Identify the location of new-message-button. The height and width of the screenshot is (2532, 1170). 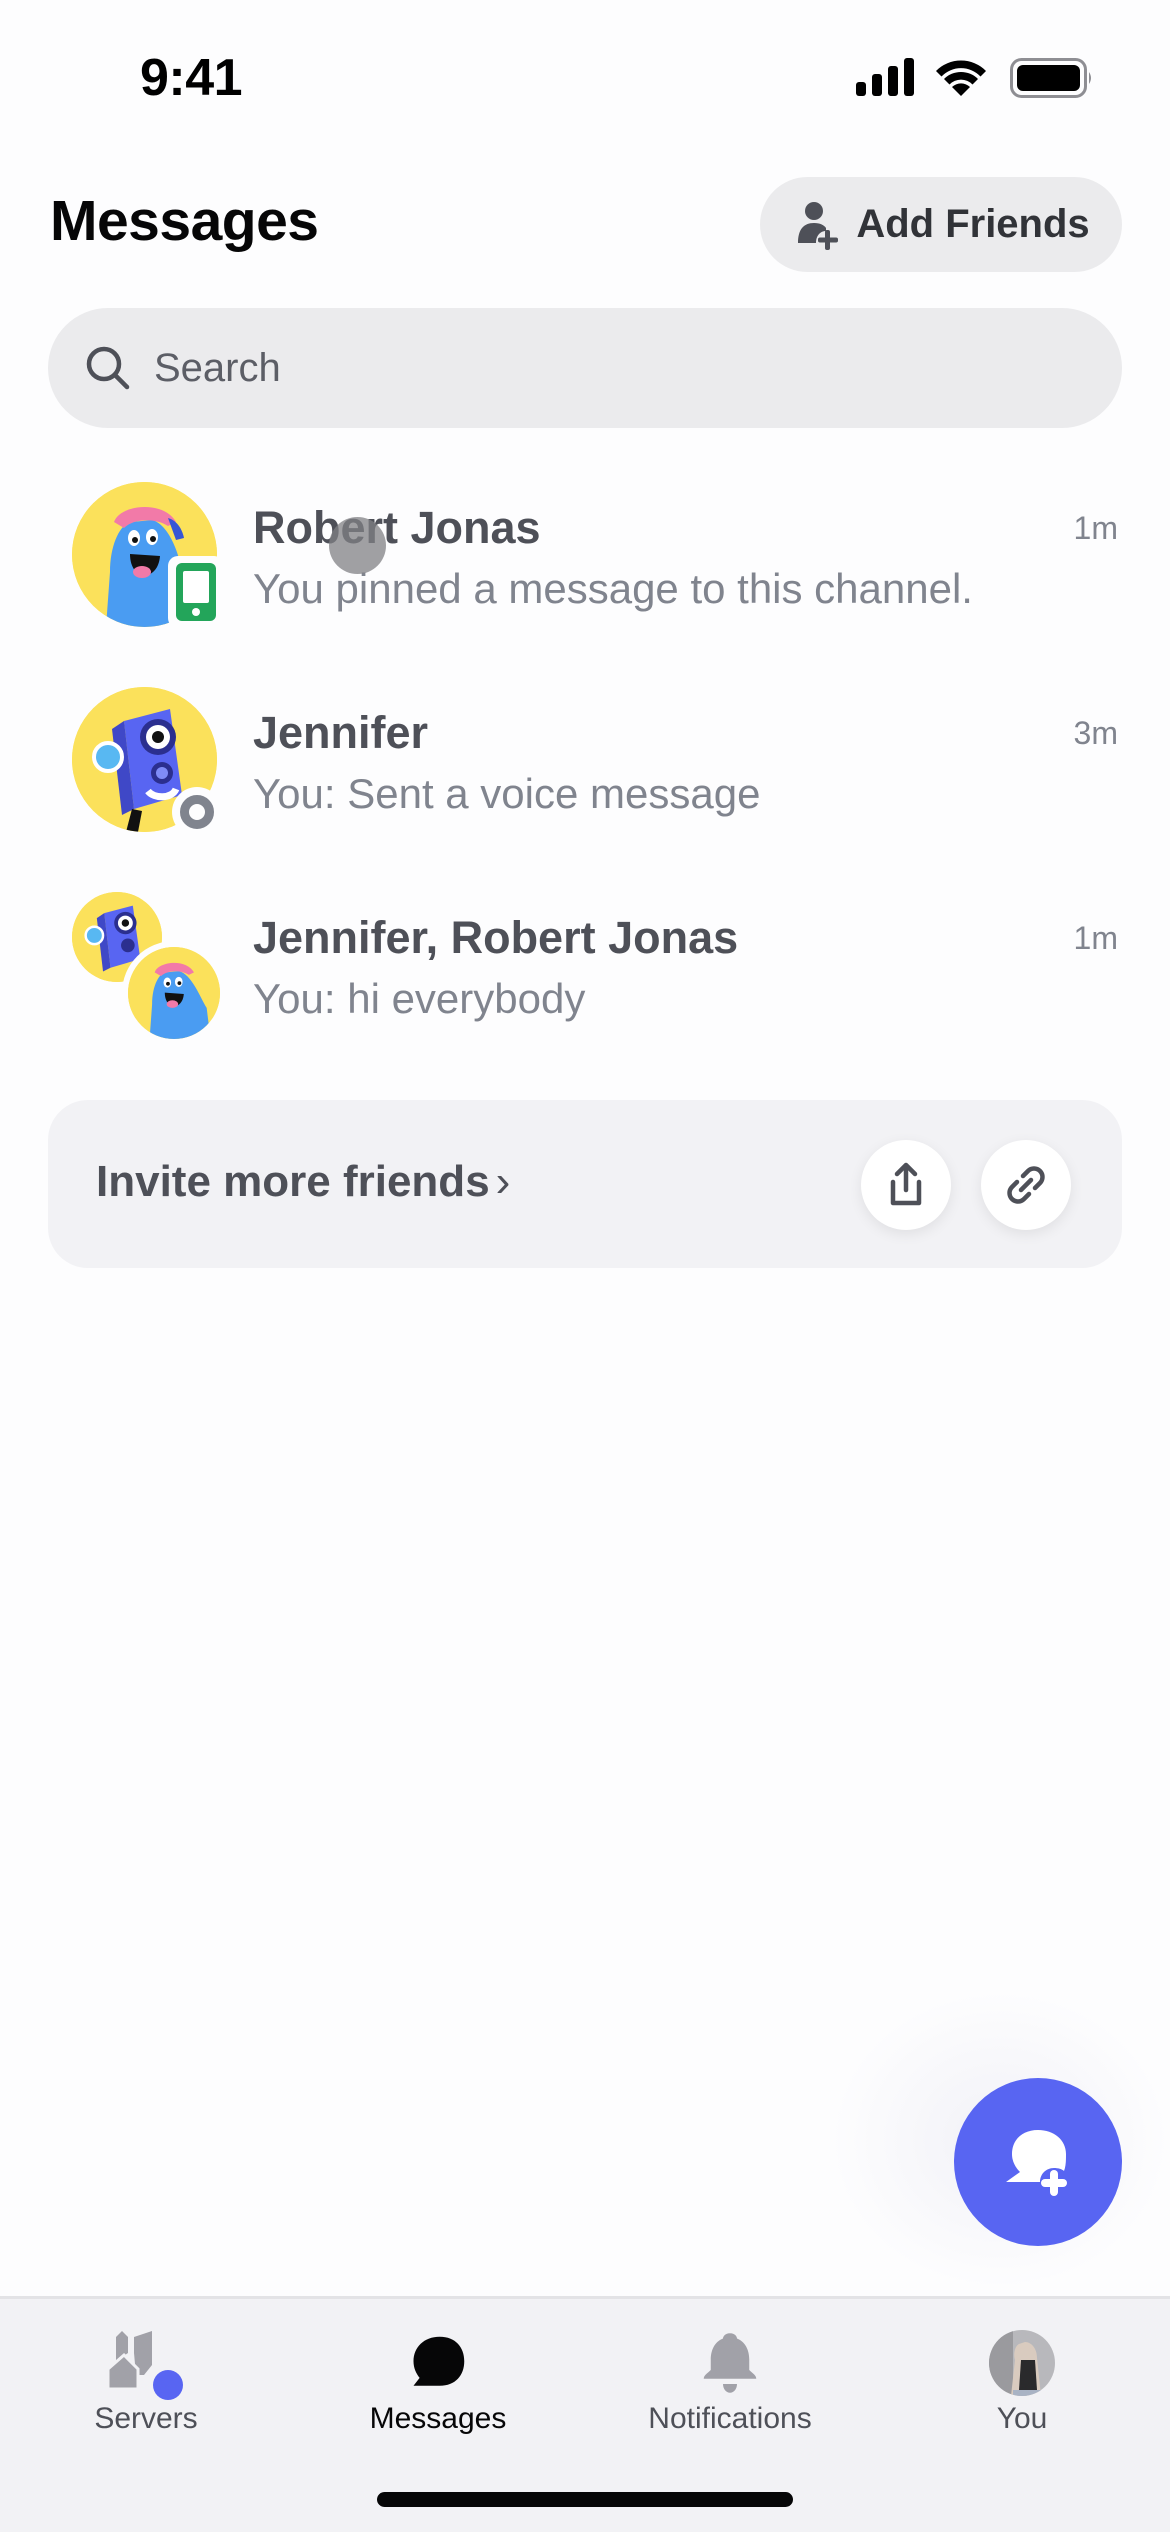
(1038, 2162).